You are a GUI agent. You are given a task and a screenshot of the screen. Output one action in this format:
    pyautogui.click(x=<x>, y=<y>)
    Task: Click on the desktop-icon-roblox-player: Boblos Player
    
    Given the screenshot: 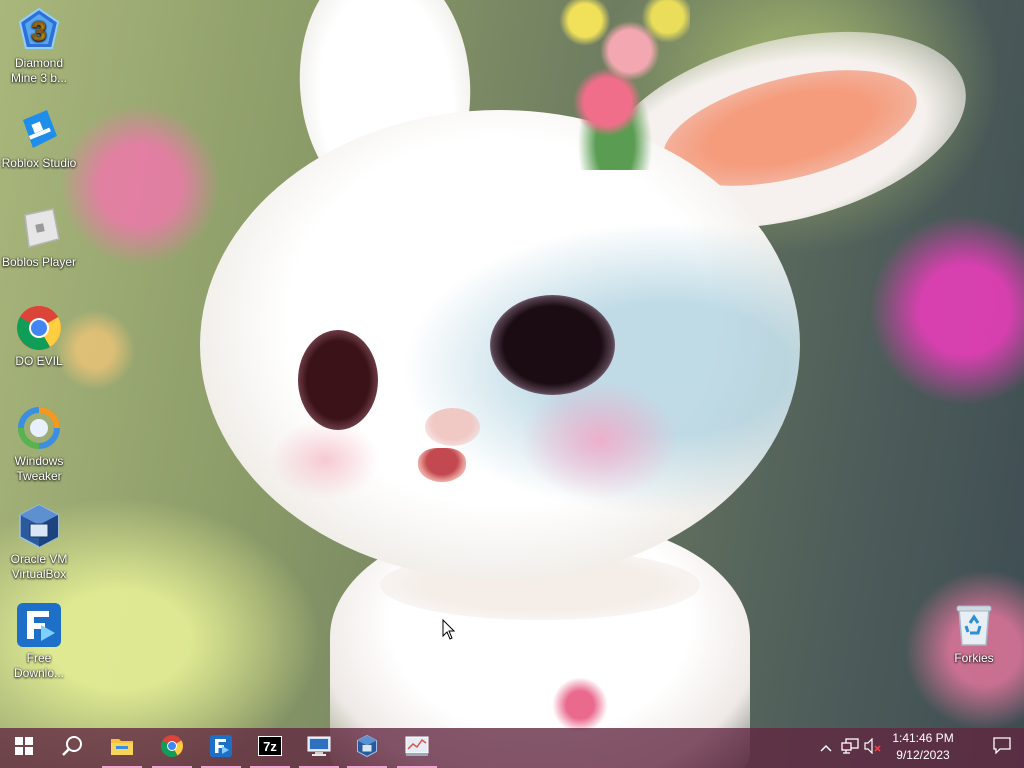 What is the action you would take?
    pyautogui.click(x=39, y=237)
    